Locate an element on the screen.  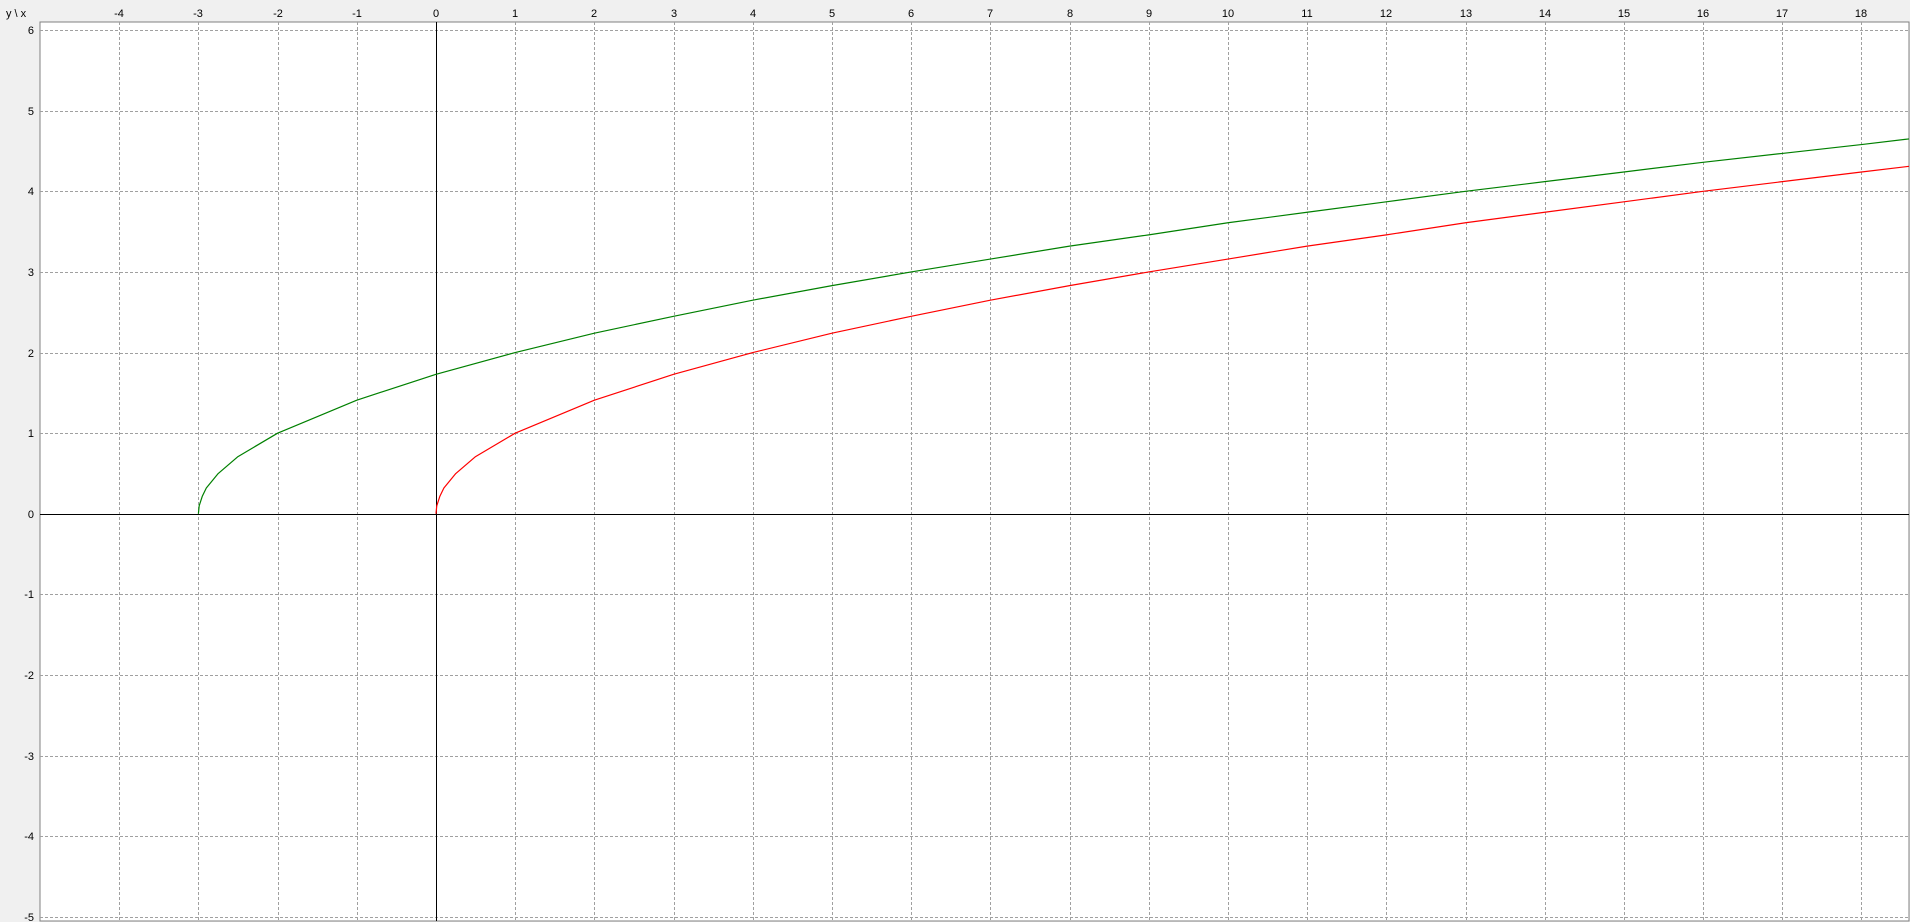
corner-label: y \ x is located at coordinates (16, 14).